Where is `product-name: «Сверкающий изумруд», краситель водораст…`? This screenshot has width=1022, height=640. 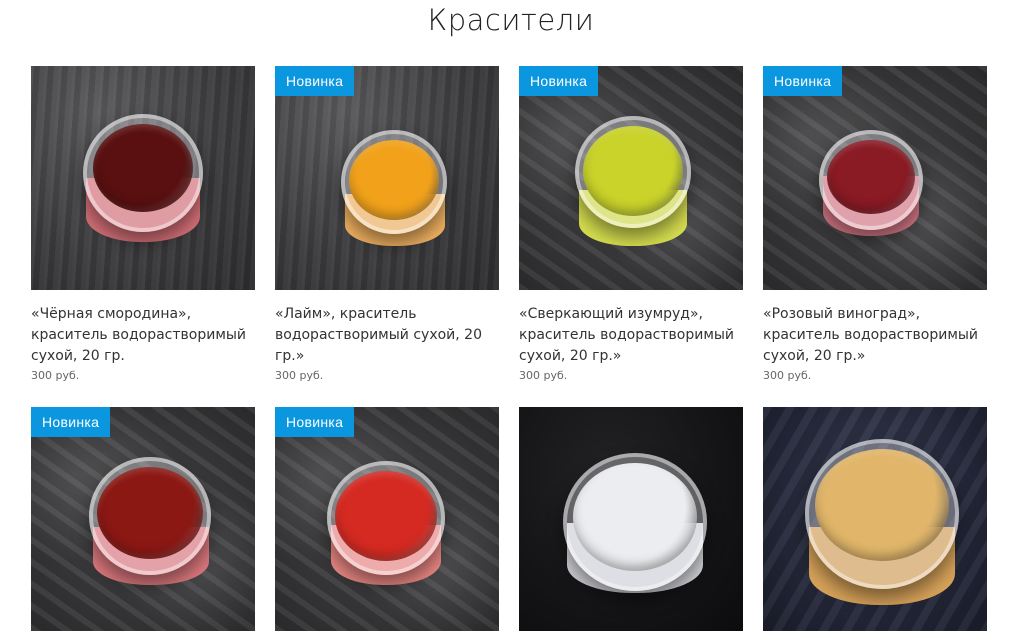
product-name: «Сверкающий изумруд», краситель водораст… is located at coordinates (631, 335).